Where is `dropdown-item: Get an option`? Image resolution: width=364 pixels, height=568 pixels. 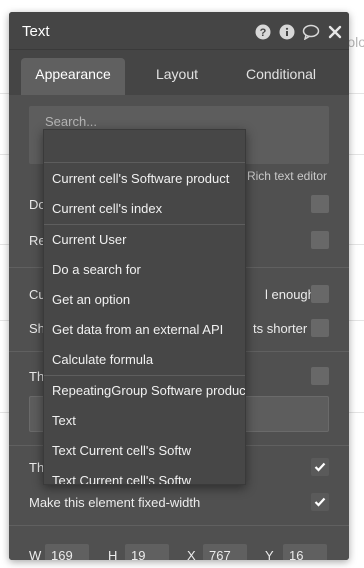
dropdown-item: Get an option is located at coordinates (144, 300).